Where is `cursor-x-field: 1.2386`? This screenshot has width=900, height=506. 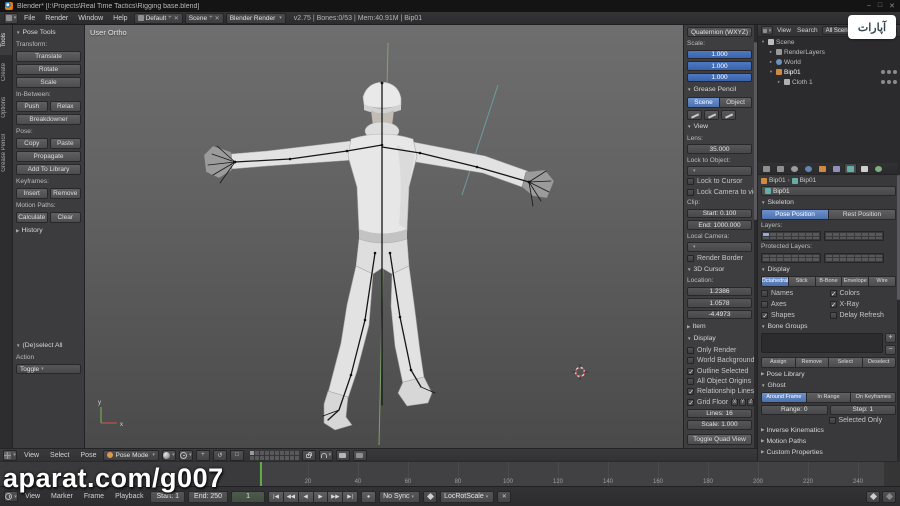 cursor-x-field: 1.2386 is located at coordinates (719, 291).